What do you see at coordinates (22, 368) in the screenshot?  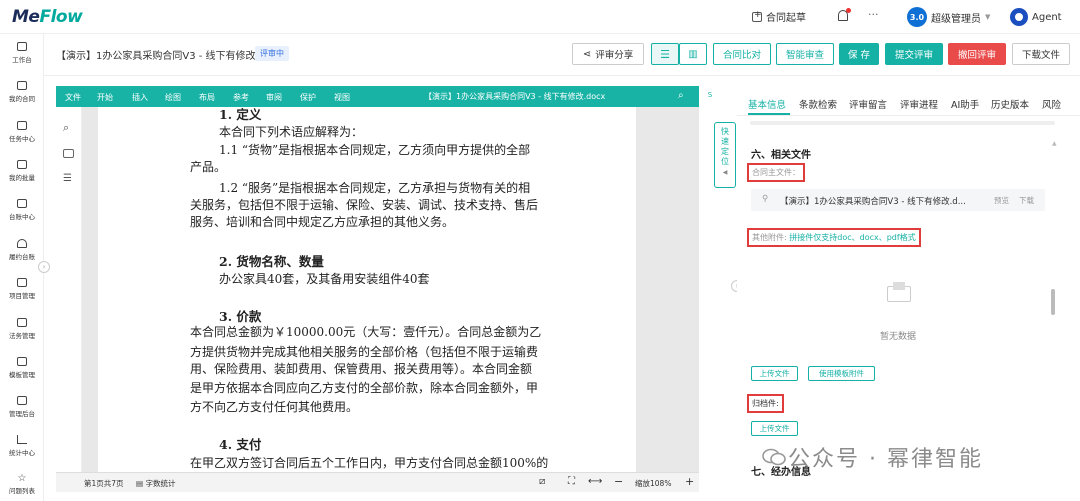 I see `sidebar-item-templates: 模板管理` at bounding box center [22, 368].